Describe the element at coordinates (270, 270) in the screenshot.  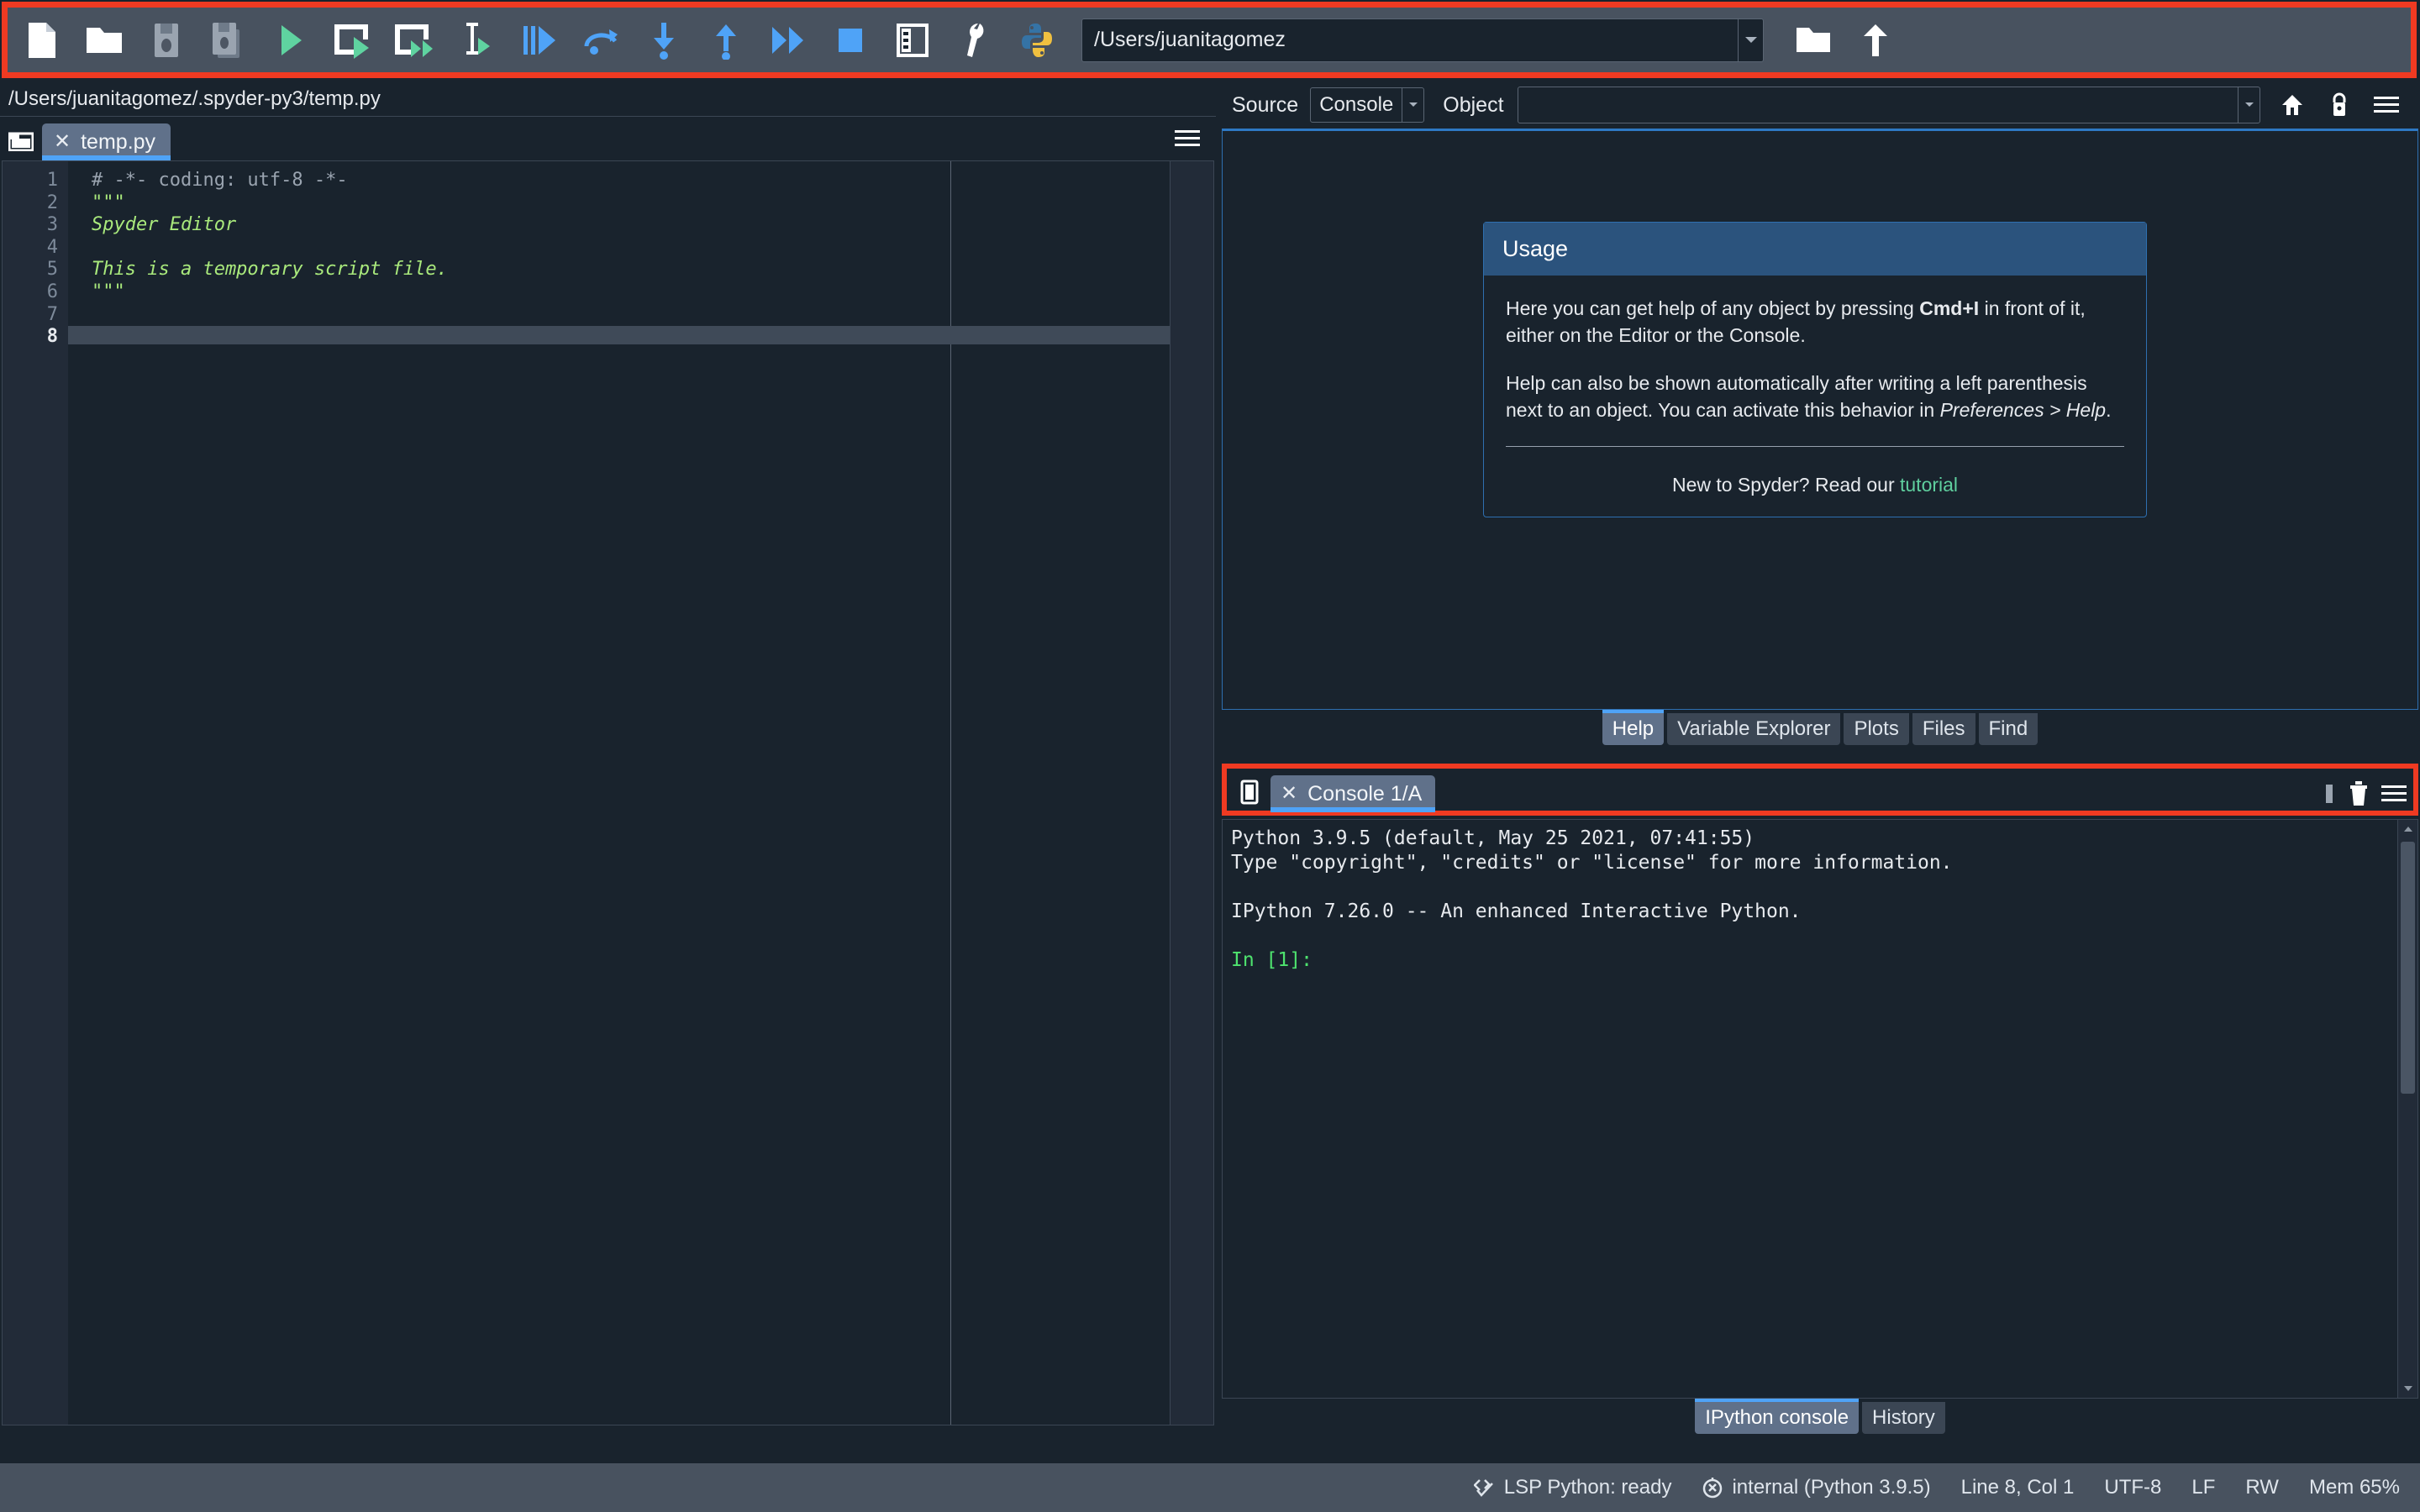
I see `code-line: This is a temporary script file.` at that location.